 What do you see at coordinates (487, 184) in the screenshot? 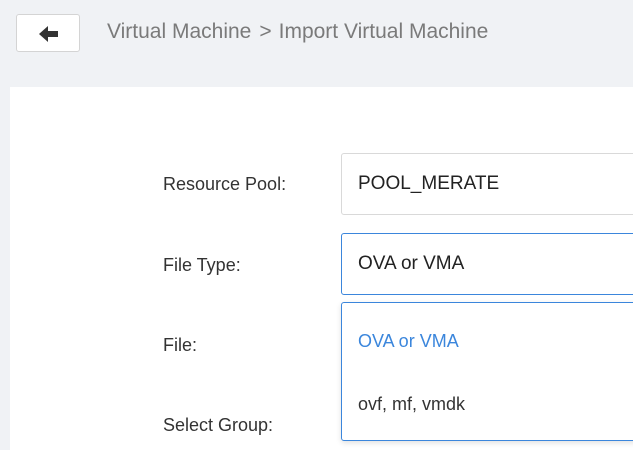
I see `resource-pool-select: POOL_MERATE` at bounding box center [487, 184].